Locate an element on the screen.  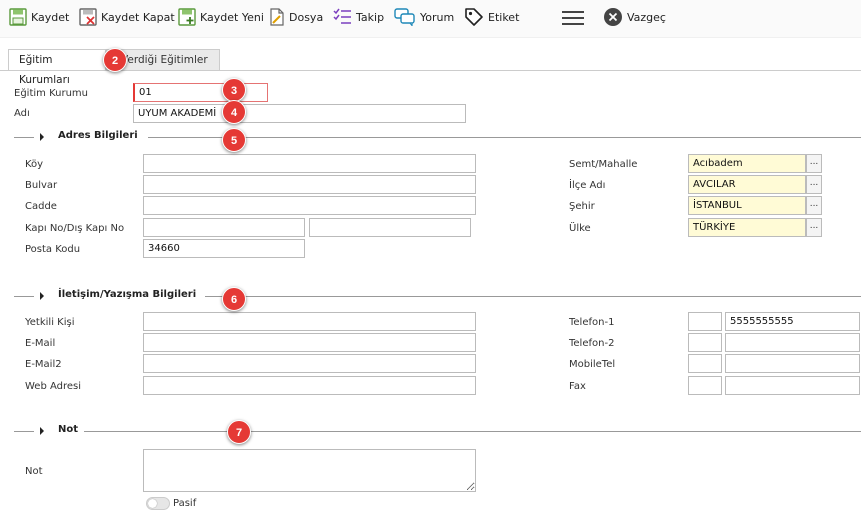
file-button: Dosya is located at coordinates (295, 17).